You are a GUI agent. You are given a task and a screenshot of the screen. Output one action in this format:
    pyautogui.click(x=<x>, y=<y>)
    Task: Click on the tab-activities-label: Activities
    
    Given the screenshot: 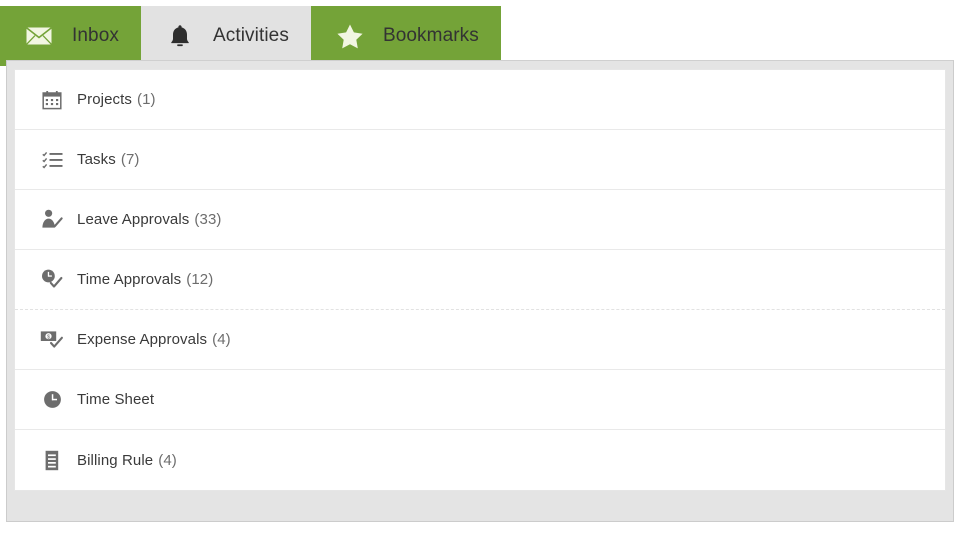 What is the action you would take?
    pyautogui.click(x=250, y=35)
    